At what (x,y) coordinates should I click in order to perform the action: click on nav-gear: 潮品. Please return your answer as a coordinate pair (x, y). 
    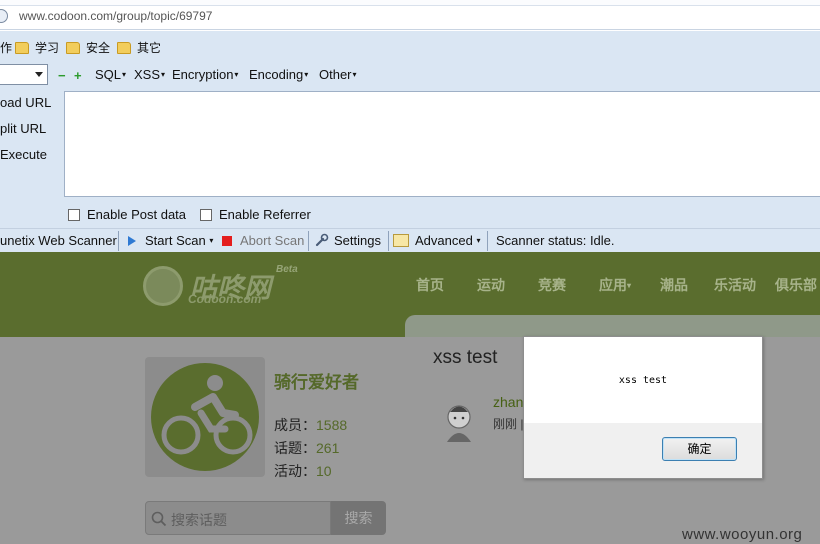
    Looking at the image, I should click on (674, 285).